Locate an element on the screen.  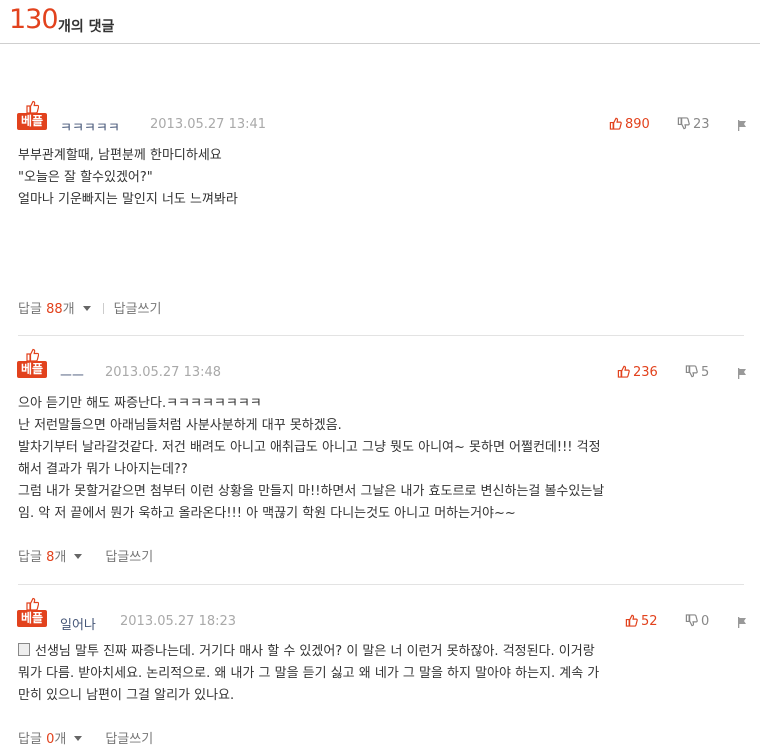
like-count: 52 is located at coordinates (649, 621).